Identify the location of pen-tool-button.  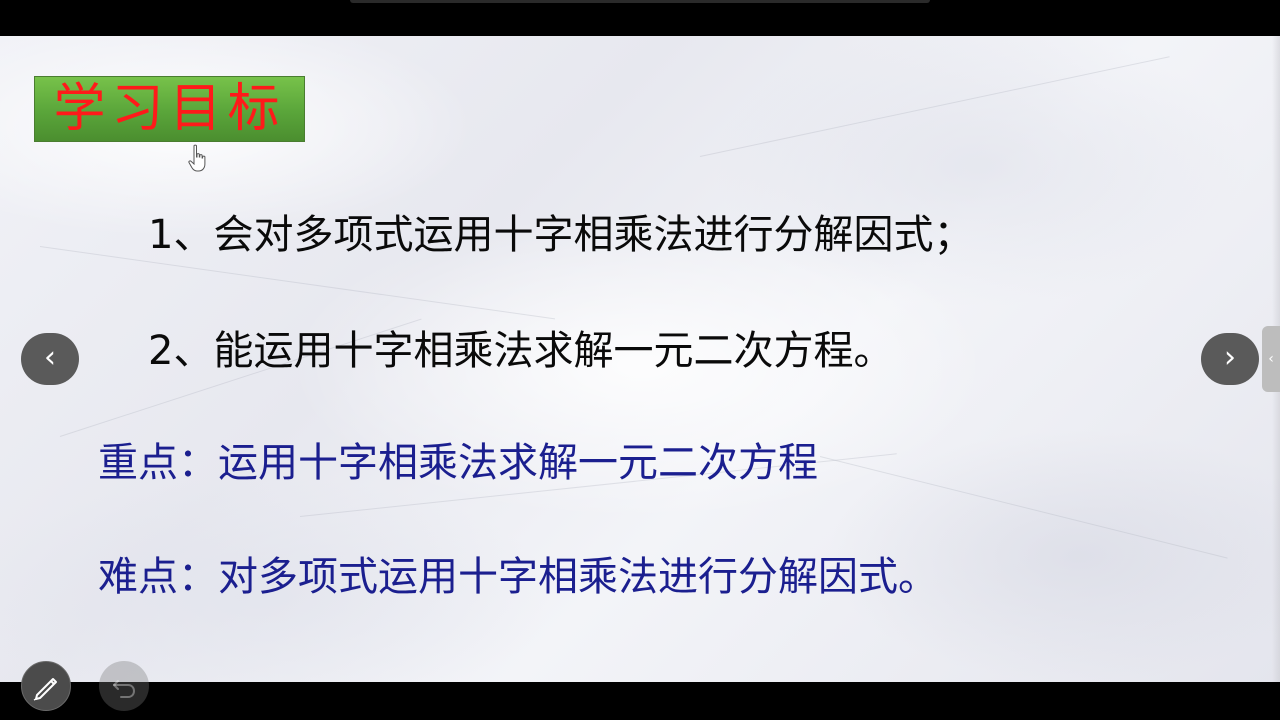
(46, 686).